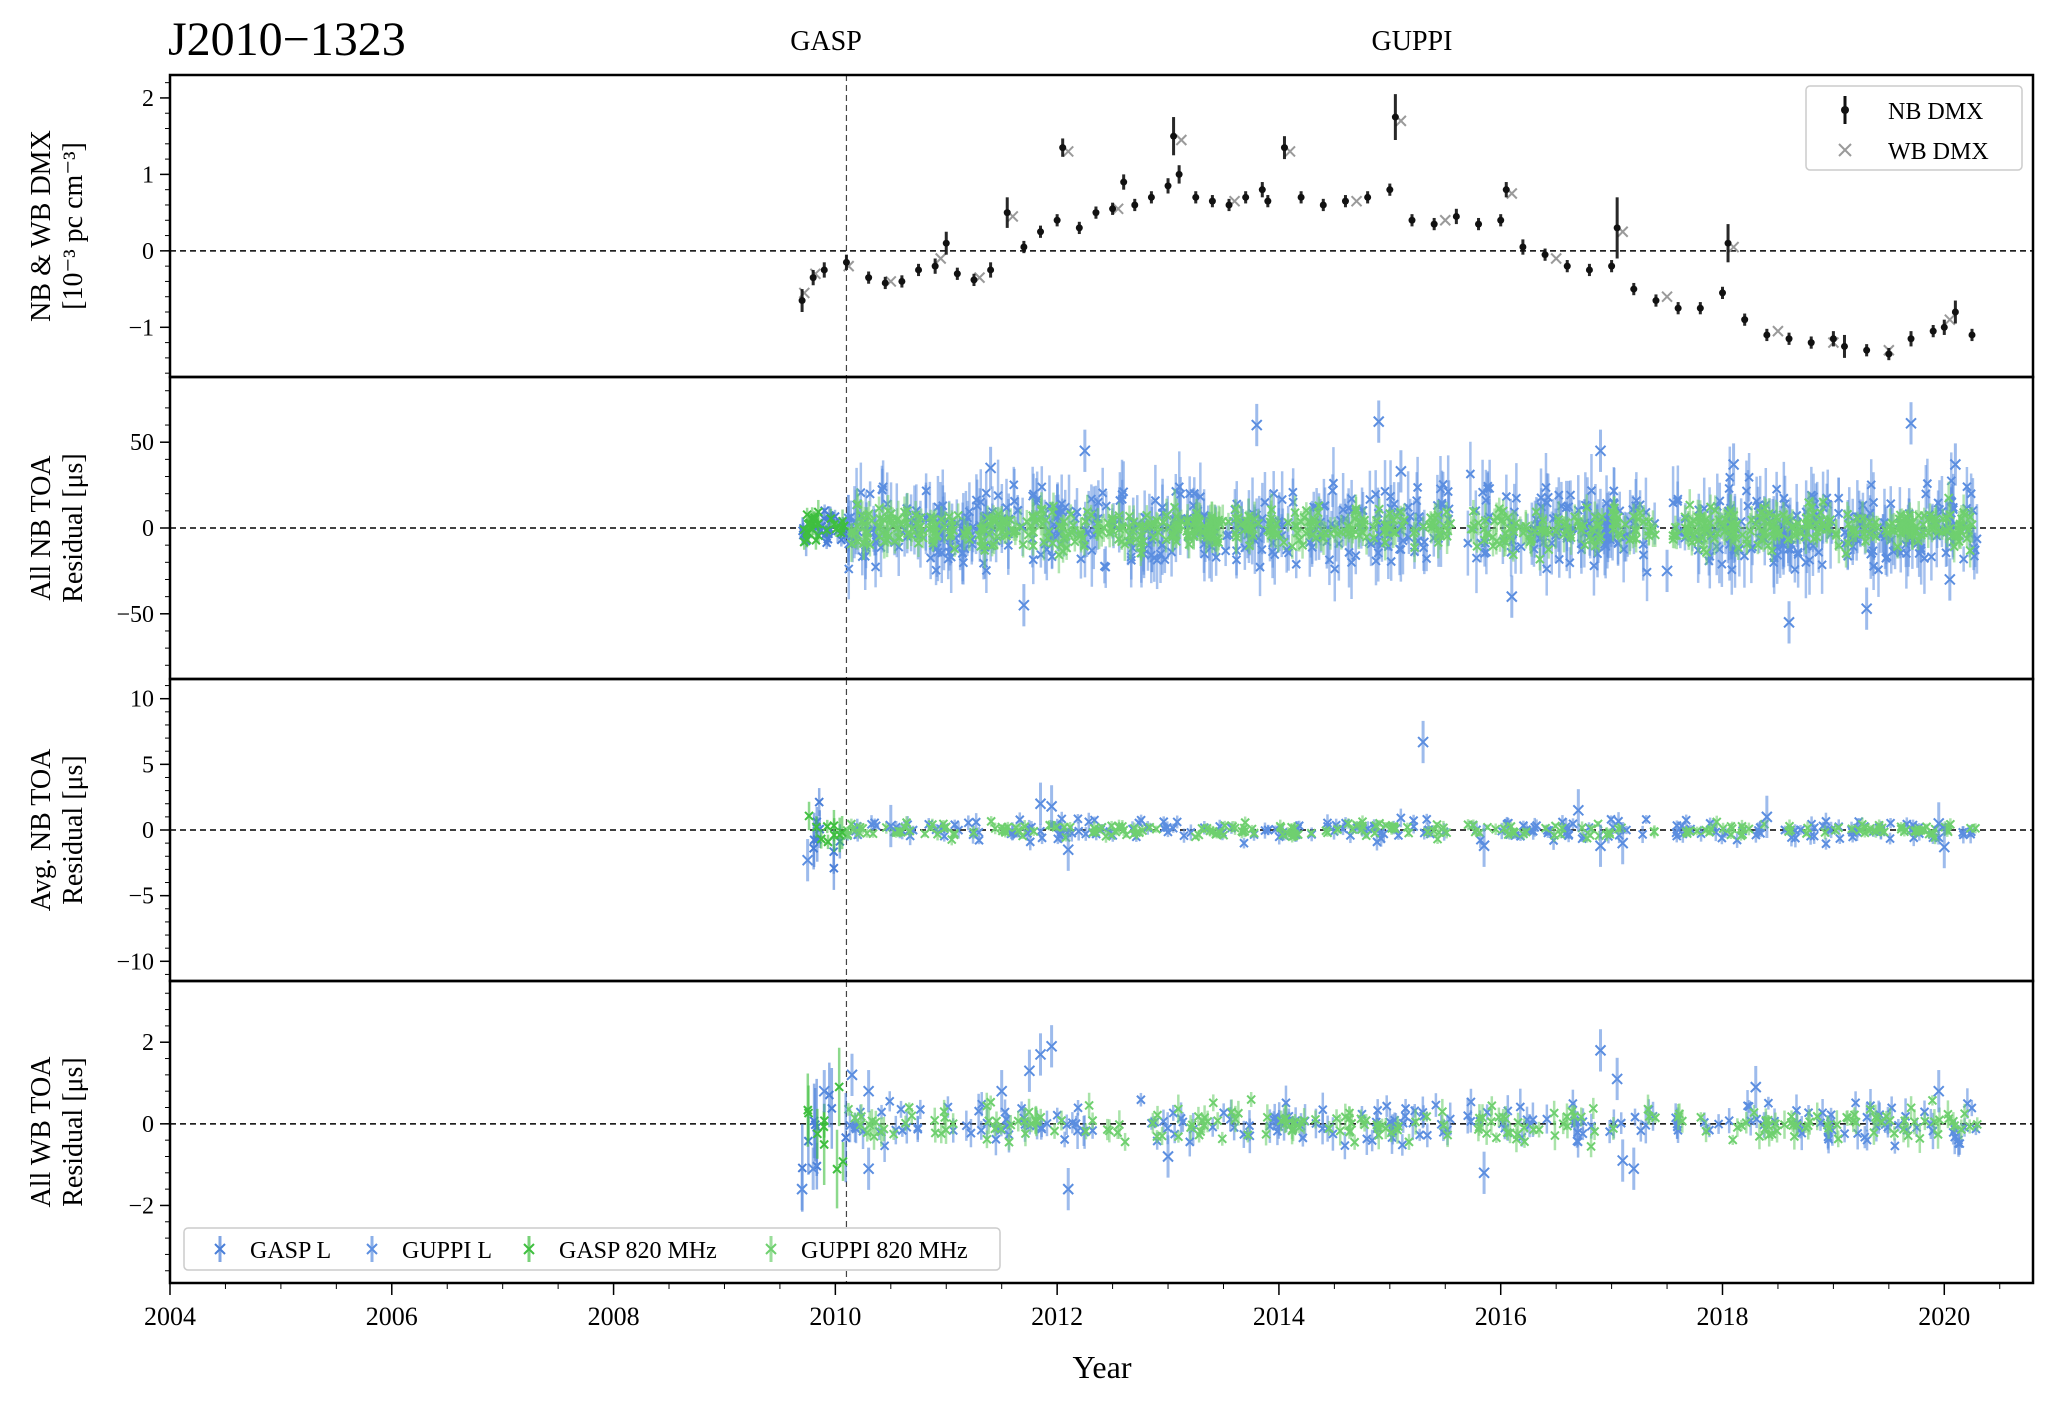 This screenshot has height=1404, width=2051. Describe the element at coordinates (141, 897) in the screenshot. I see `y-tick-label: −5` at that location.